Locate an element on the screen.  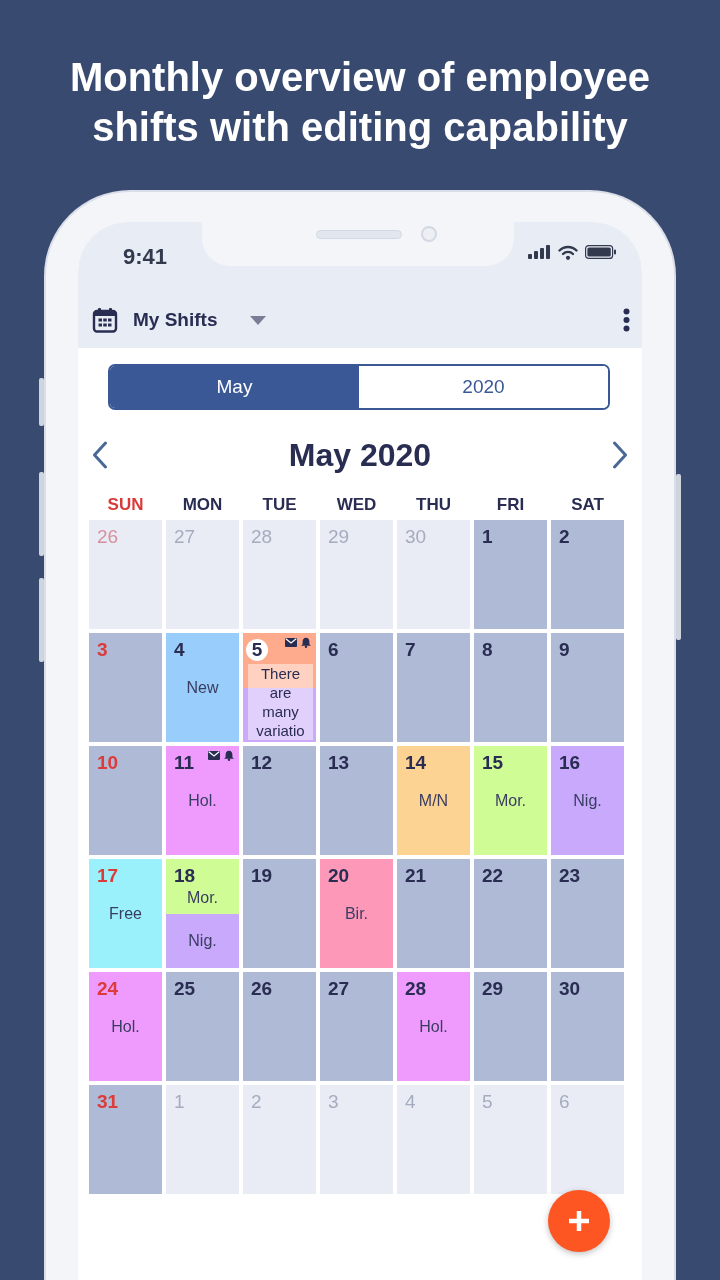
day-cell: Nig. 16 is located at coordinates (587, 800).